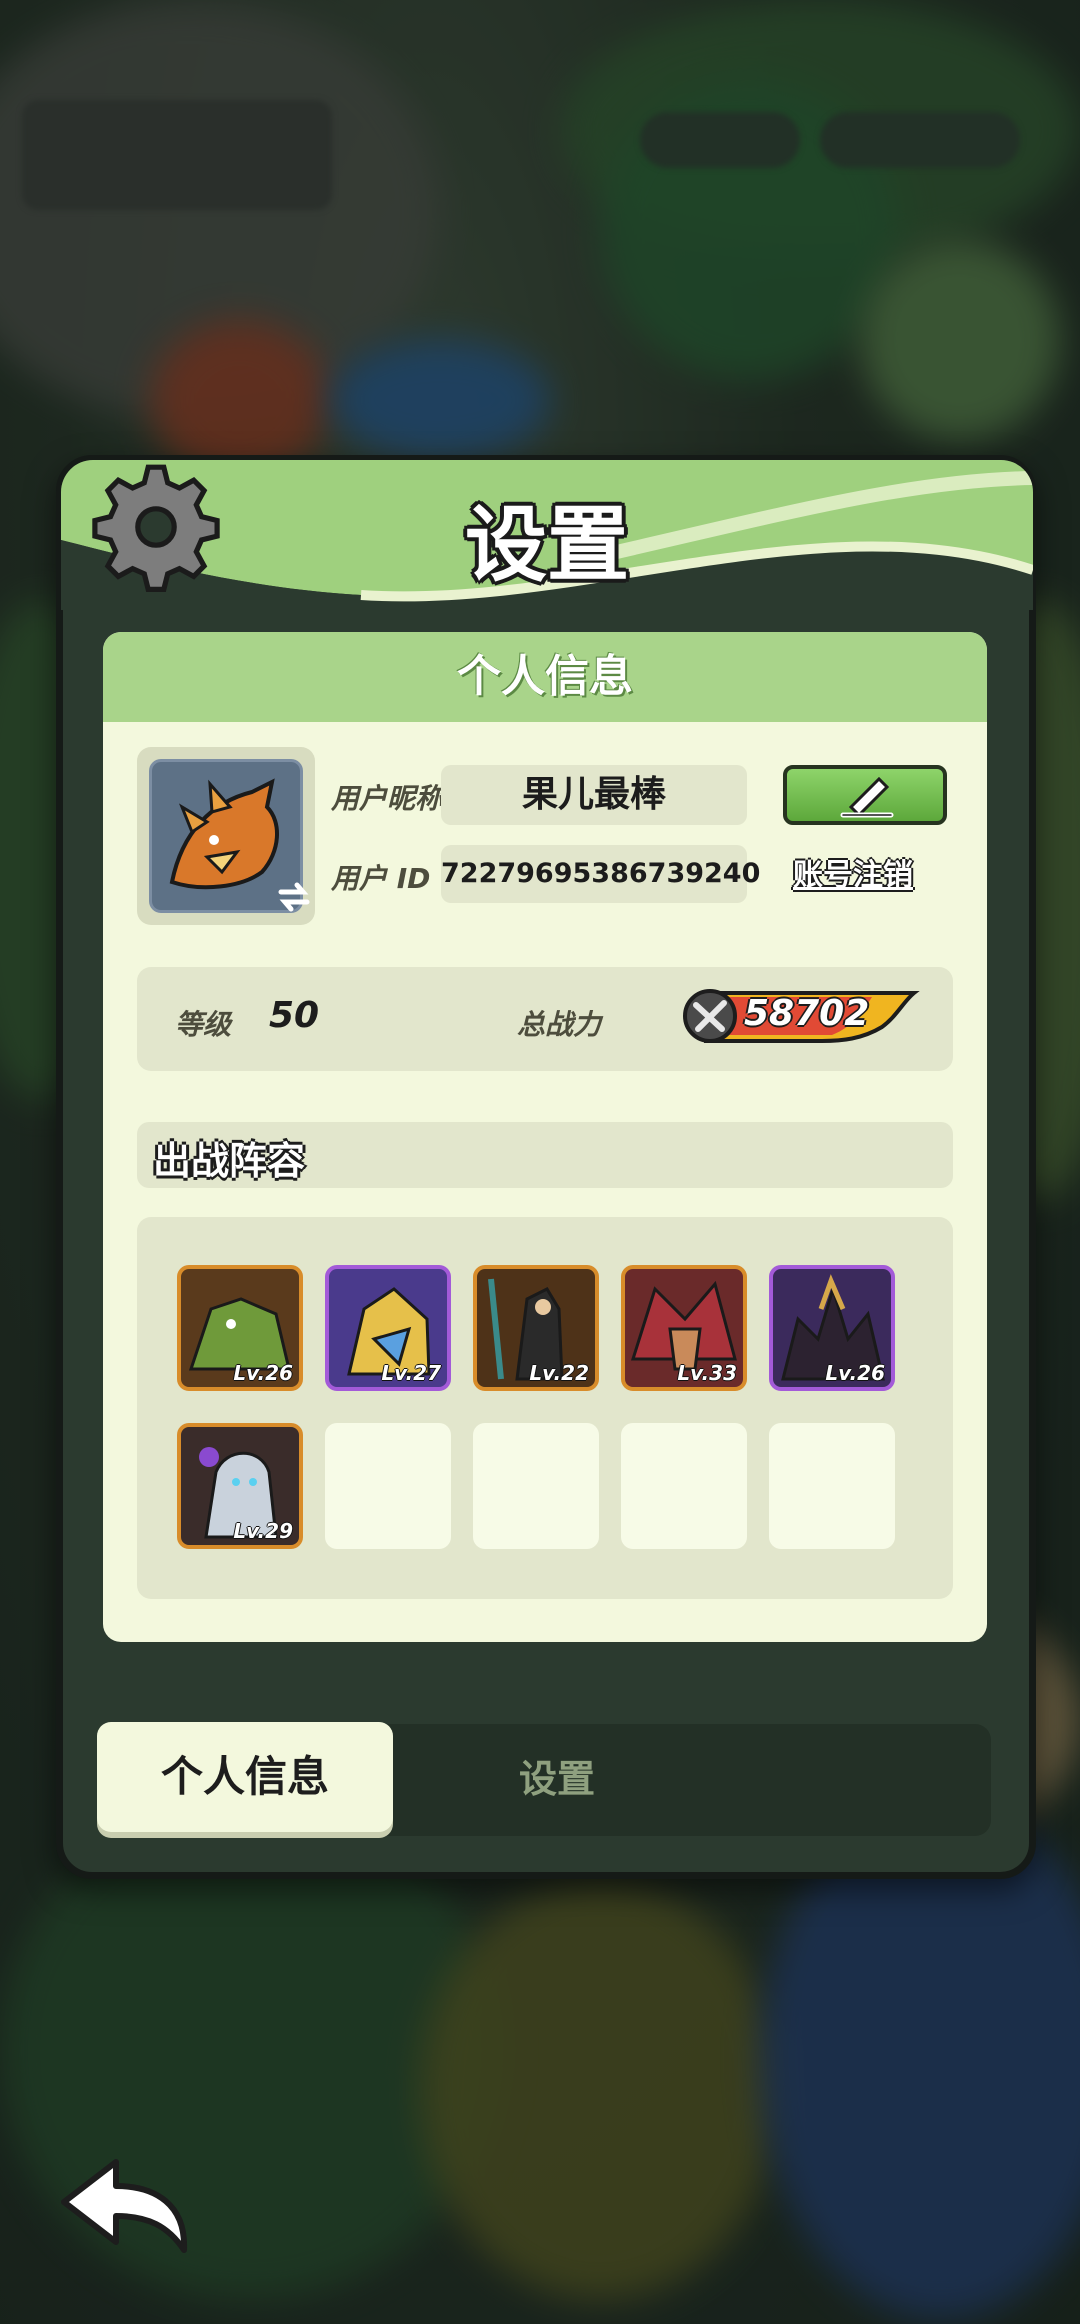 This screenshot has height=2324, width=1080. Describe the element at coordinates (536, 1328) in the screenshot. I see `hero-slot: Lv.22` at that location.